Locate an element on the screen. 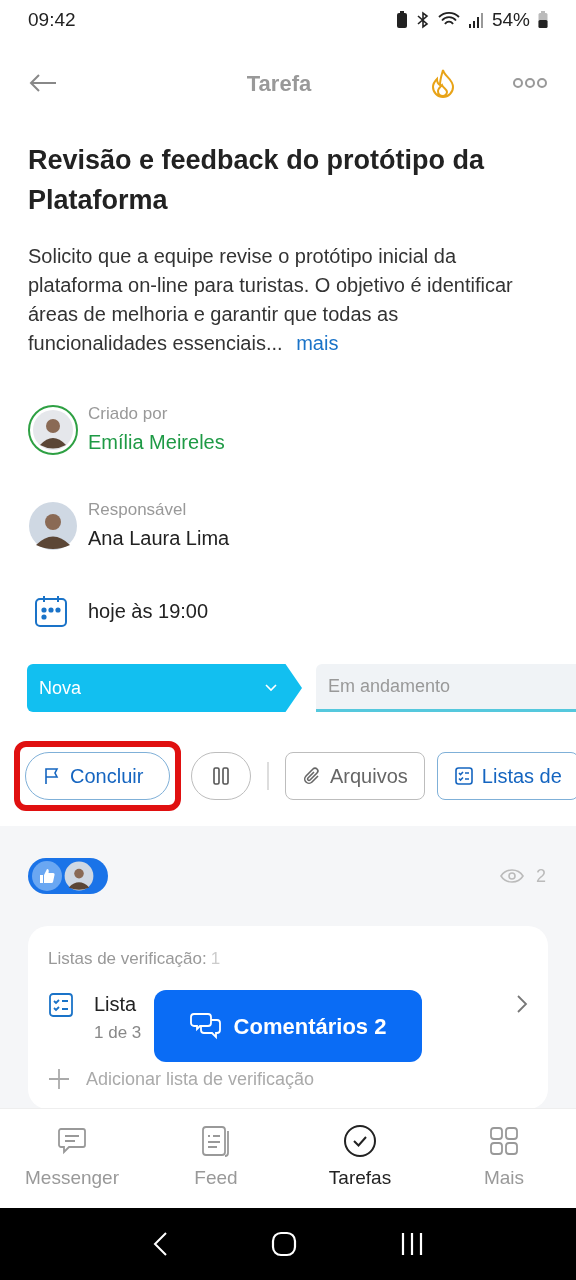 The image size is (576, 1280). nav-tab: Tarefas is located at coordinates (360, 1158).